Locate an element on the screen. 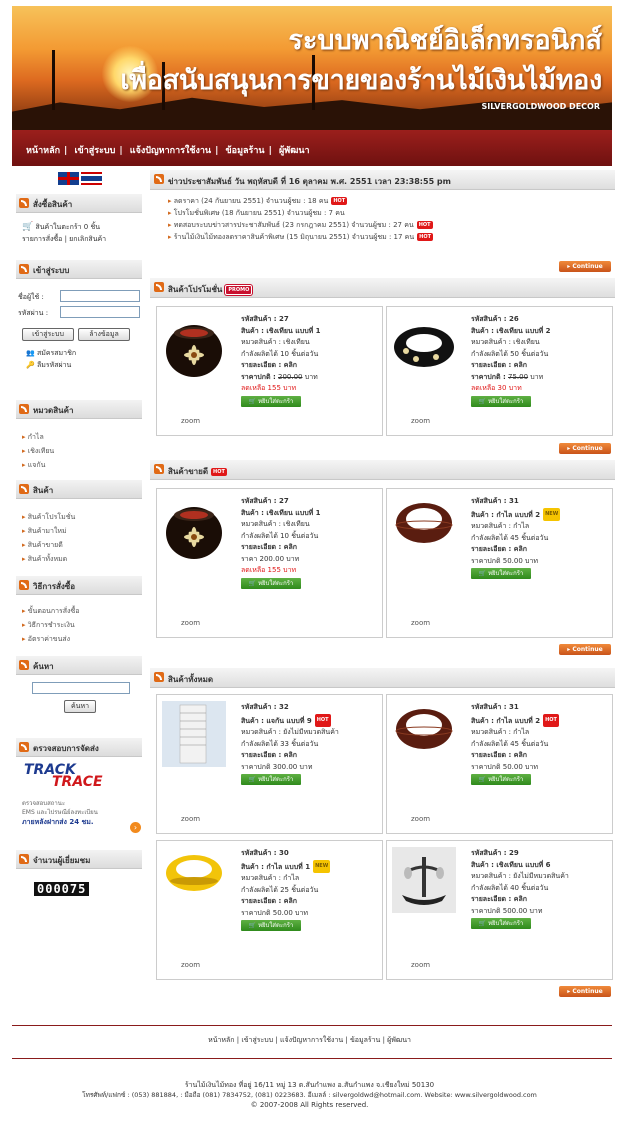 This screenshot has width=619, height=1122. thai-flag-icon is located at coordinates (91, 178).